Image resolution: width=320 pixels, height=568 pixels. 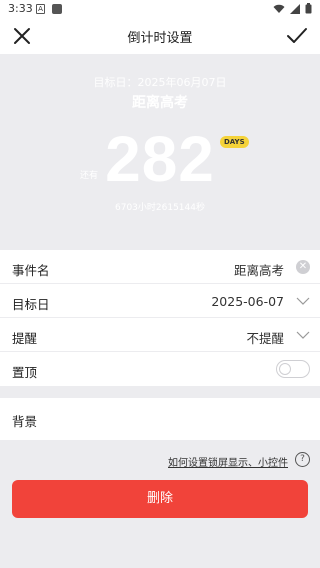 I want to click on check-icon, so click(x=297, y=36).